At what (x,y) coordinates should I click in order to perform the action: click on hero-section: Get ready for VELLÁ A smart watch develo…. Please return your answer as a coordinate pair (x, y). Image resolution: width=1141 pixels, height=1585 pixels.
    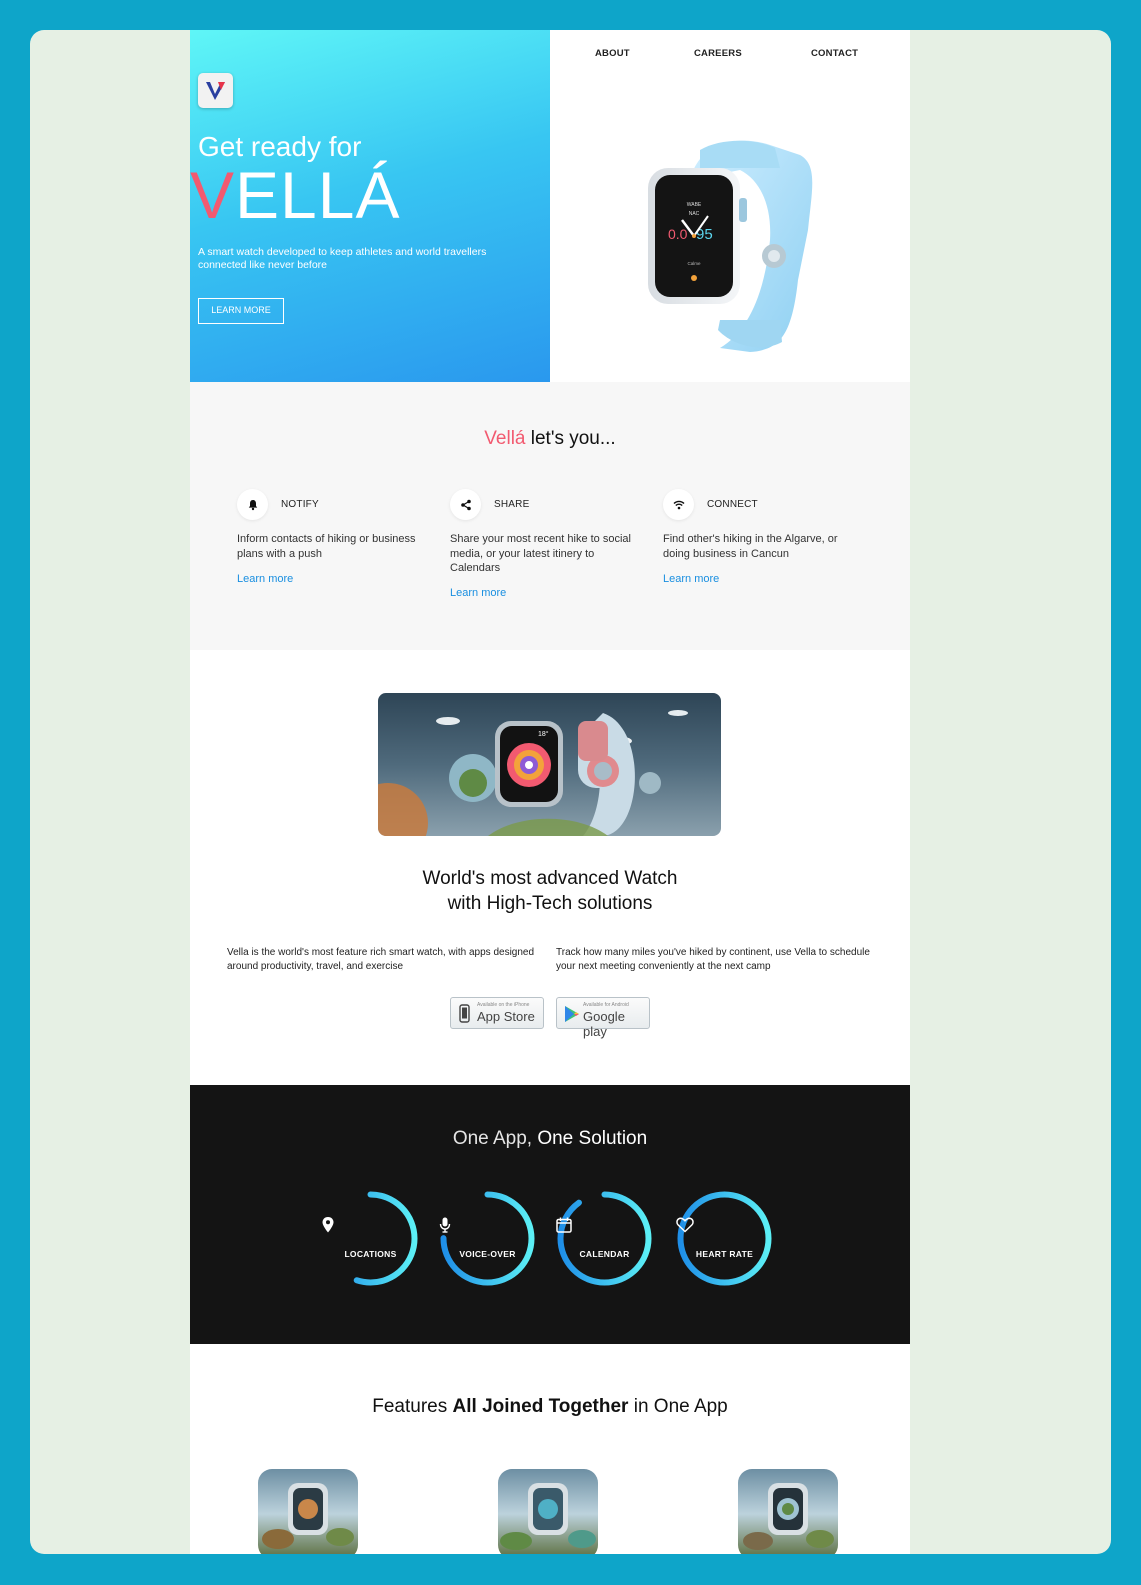
    Looking at the image, I should click on (550, 206).